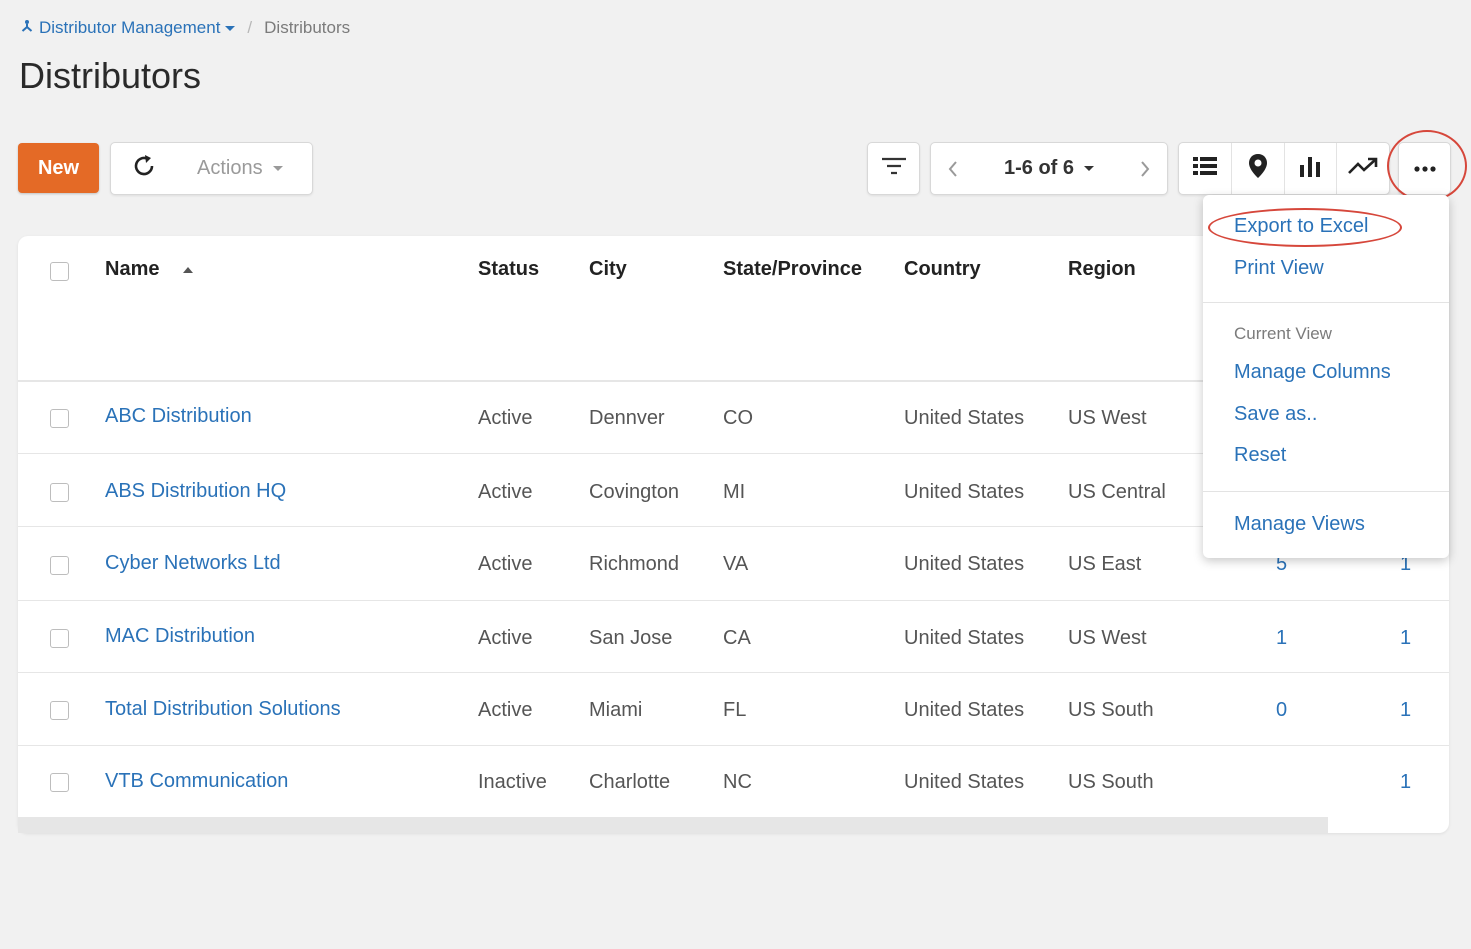 The image size is (1471, 949). I want to click on city-cell: San Jose, so click(631, 638).